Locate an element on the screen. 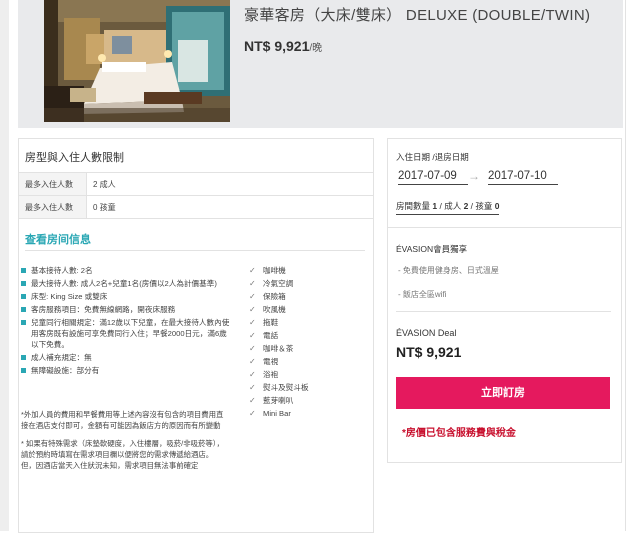  occupancy-table: 最多入住人數 2 成人 最多入住人數 0 孩童 is located at coordinates (196, 195).